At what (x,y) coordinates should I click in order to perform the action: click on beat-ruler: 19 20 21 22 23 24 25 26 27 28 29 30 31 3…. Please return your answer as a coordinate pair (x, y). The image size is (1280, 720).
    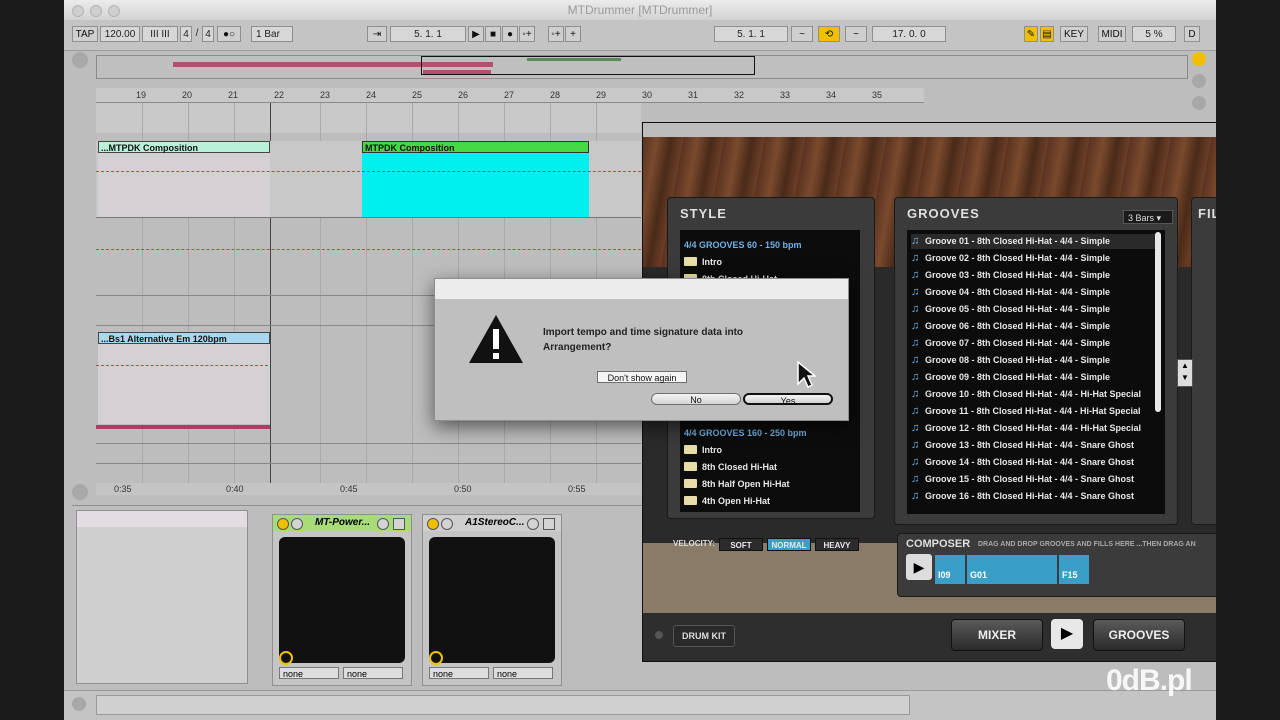
    Looking at the image, I should click on (510, 95).